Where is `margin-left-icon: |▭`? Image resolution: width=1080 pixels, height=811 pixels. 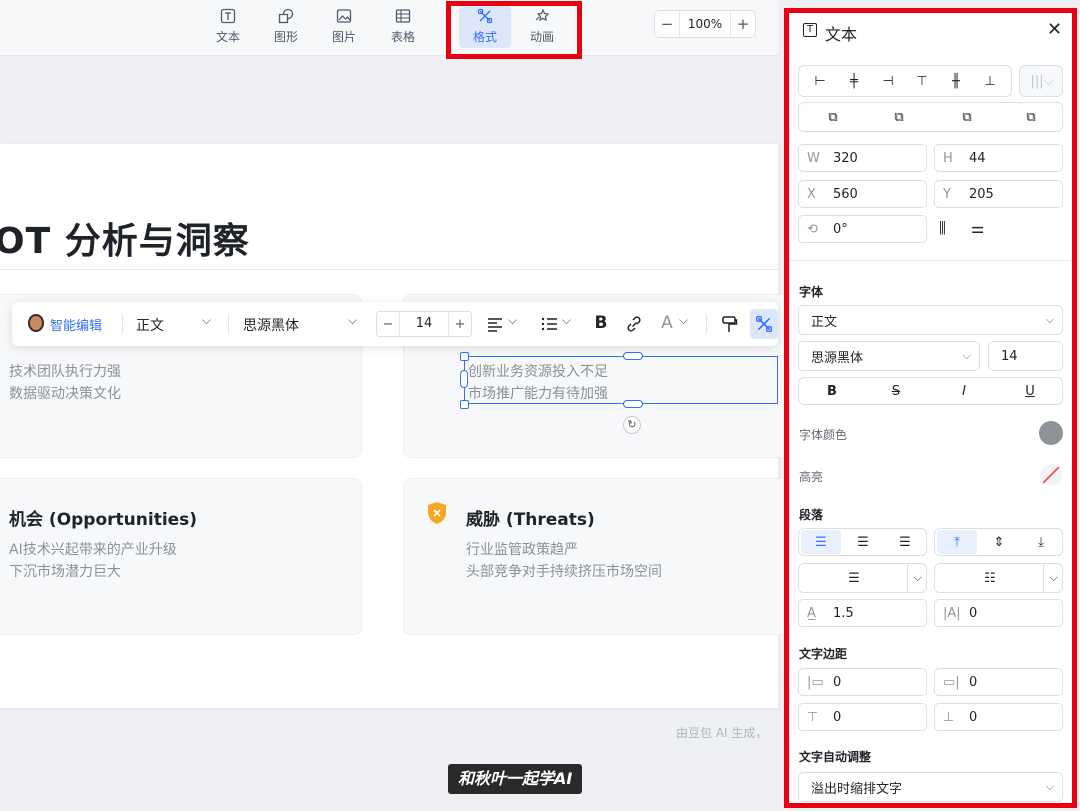 margin-left-icon: |▭ is located at coordinates (815, 682).